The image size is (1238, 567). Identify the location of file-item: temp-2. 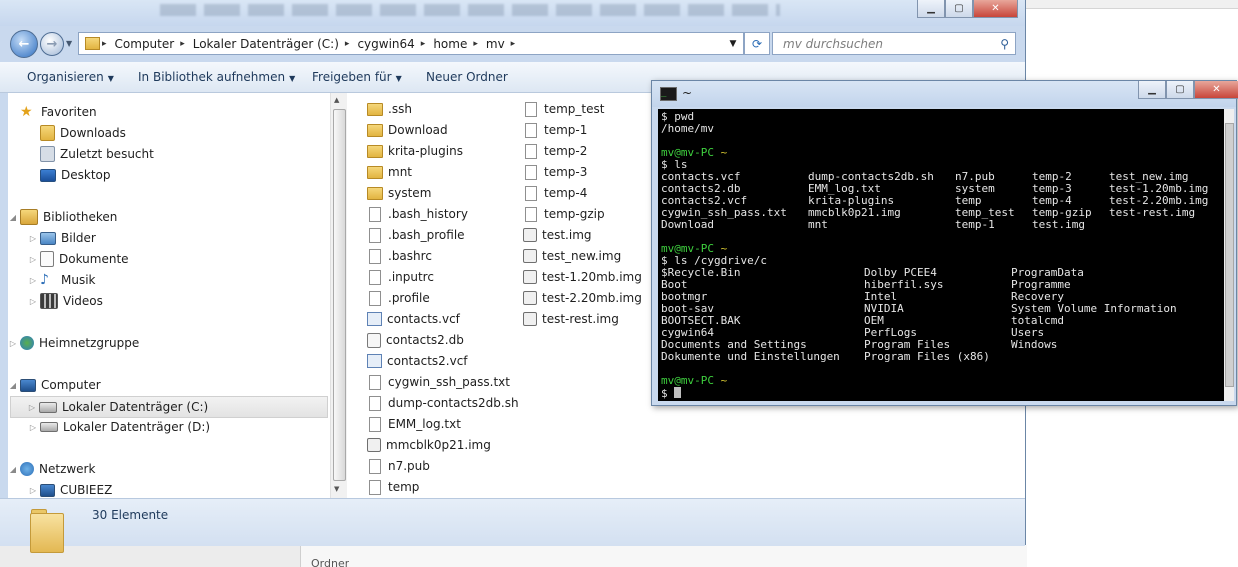
(555, 151).